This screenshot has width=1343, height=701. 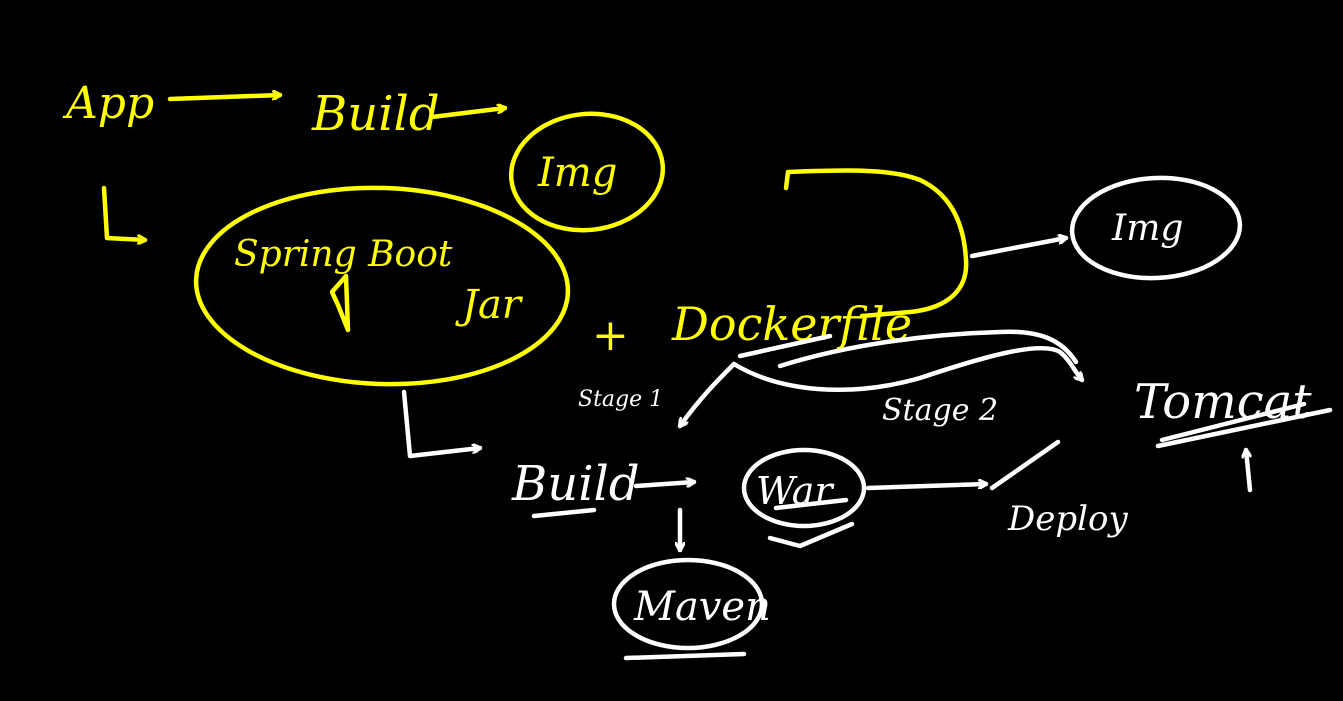 I want to click on build-top-label: Build, so click(x=375, y=114).